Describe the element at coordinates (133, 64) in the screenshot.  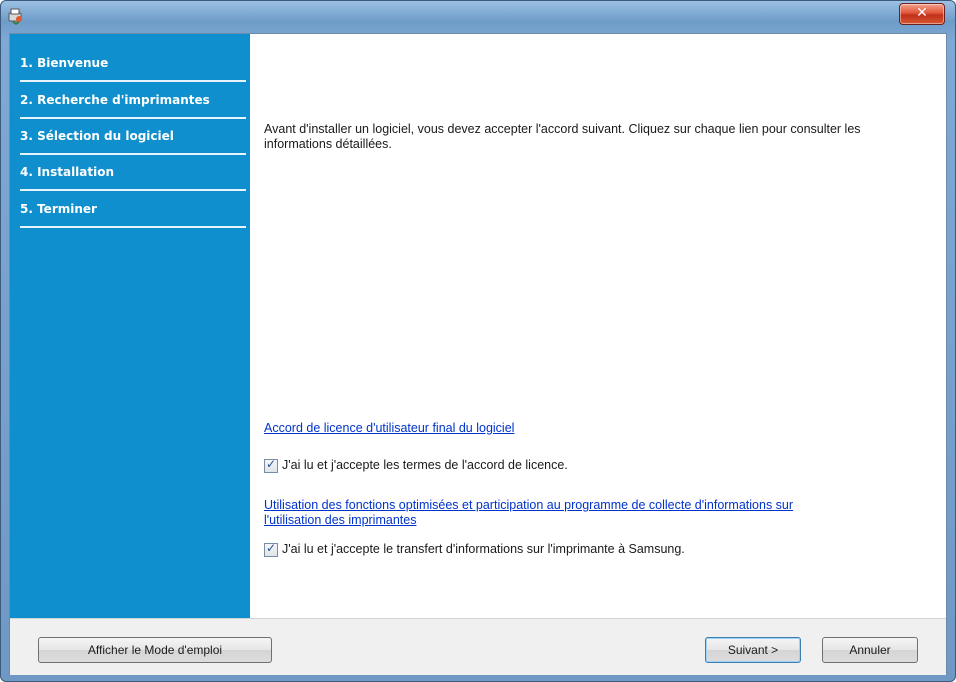
I see `step-welcome: 1. Bienvenue` at that location.